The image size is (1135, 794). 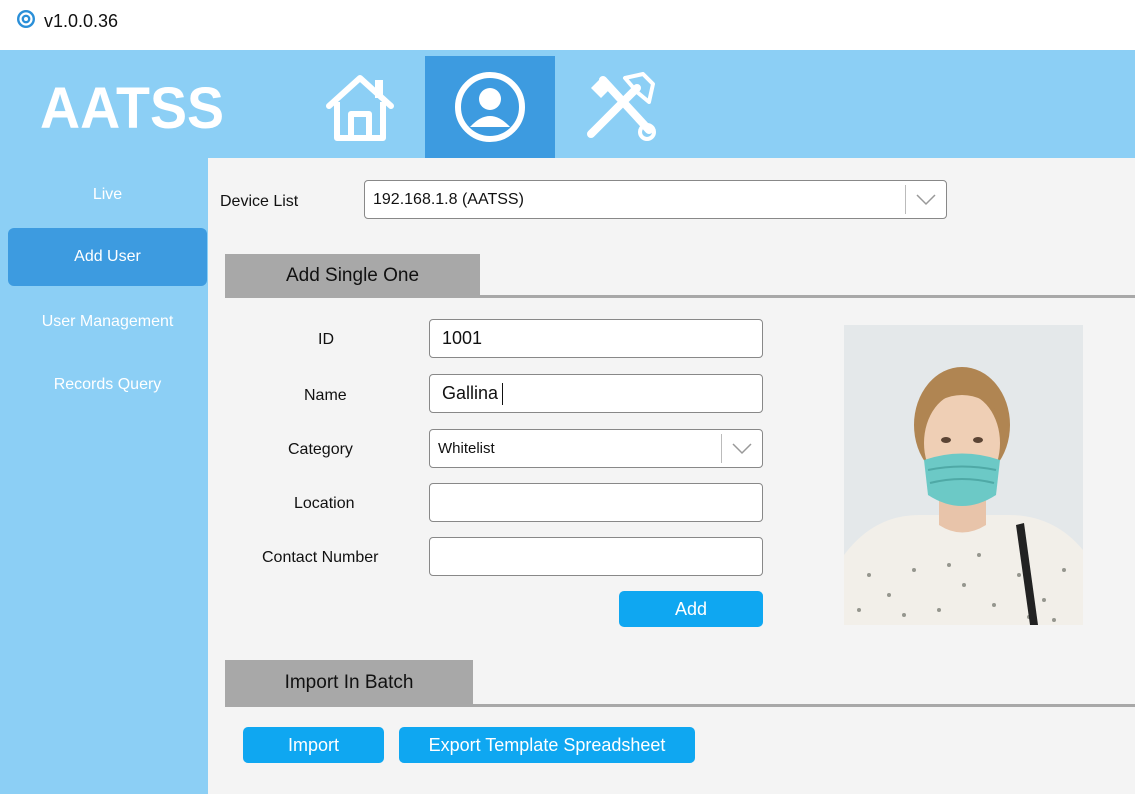 I want to click on add-button: Add, so click(x=691, y=609).